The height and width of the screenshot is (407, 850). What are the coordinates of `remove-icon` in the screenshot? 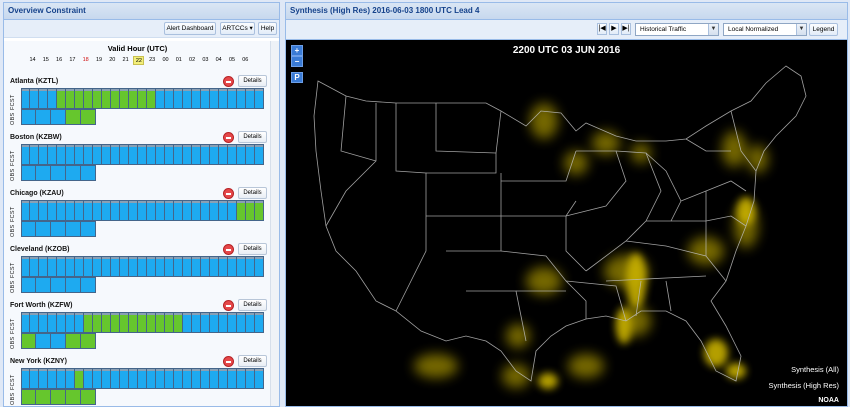 It's located at (228, 137).